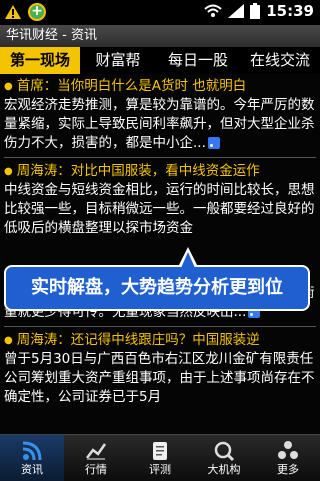  I want to click on nav-quotes-label: 行情, so click(96, 469).